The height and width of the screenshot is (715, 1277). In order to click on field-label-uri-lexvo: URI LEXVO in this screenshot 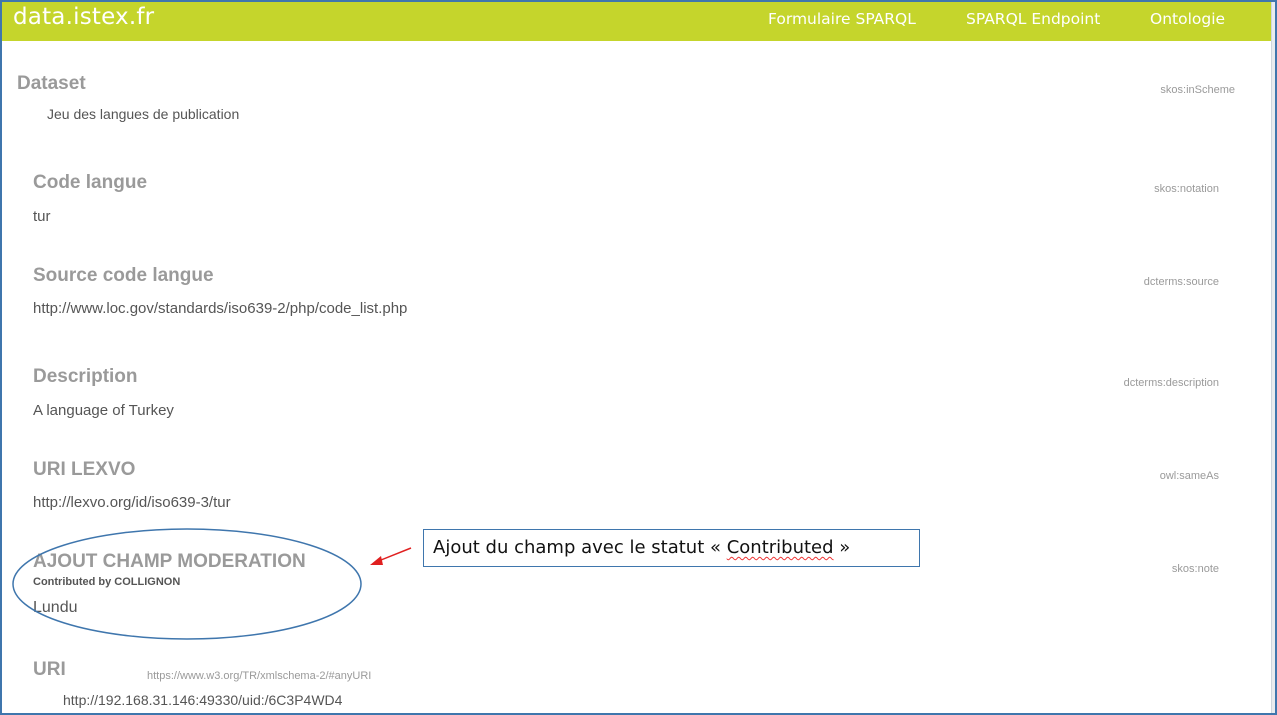, I will do `click(84, 469)`.